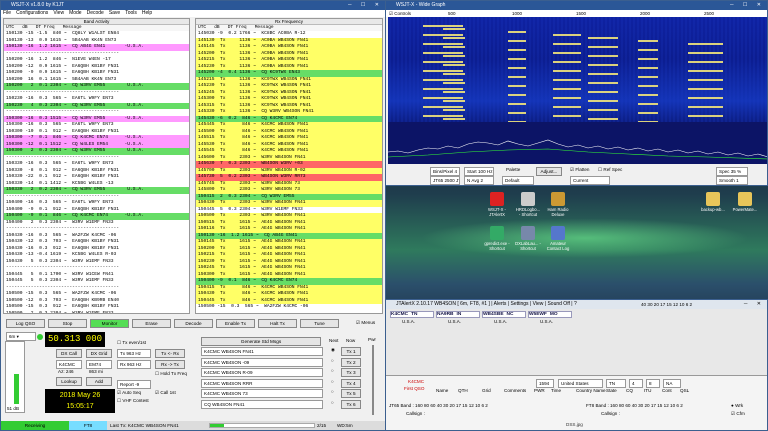 The image size is (768, 431). What do you see at coordinates (96, 311) in the screenshot?
I see `band-activity-row: 150500 2 0.3 2304 ~ W3RV W1EMF FN33` at bounding box center [96, 311].